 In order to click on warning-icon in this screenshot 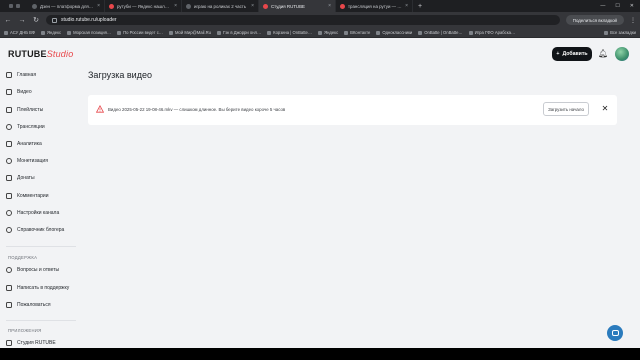, I will do `click(100, 109)`.